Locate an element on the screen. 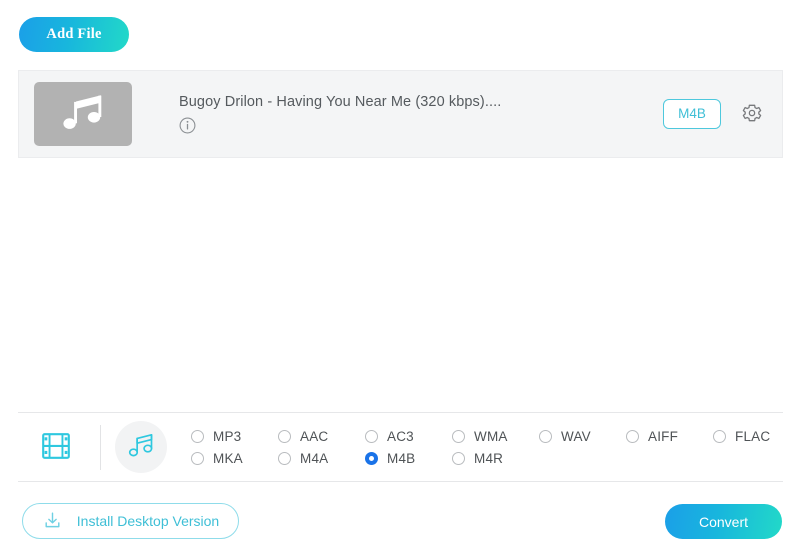  format-label: M4A is located at coordinates (314, 458).